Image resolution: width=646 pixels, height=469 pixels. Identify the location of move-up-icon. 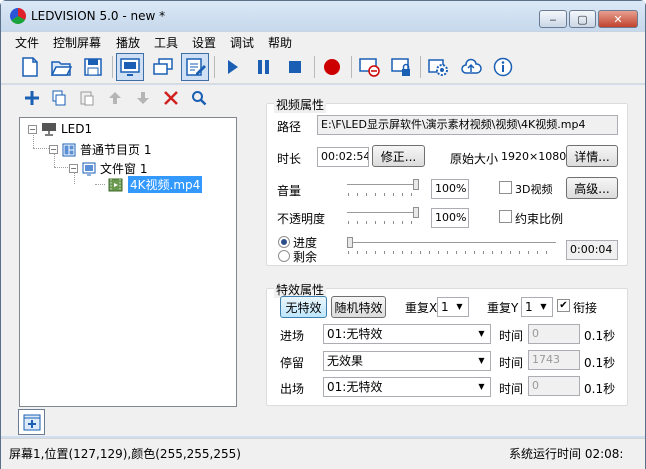
(115, 98).